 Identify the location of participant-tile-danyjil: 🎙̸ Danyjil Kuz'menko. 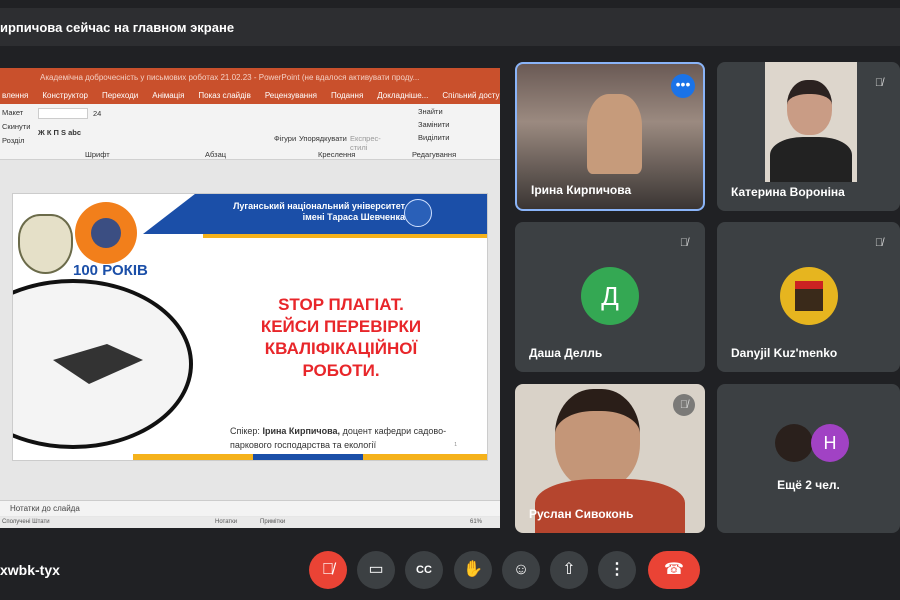
(808, 297).